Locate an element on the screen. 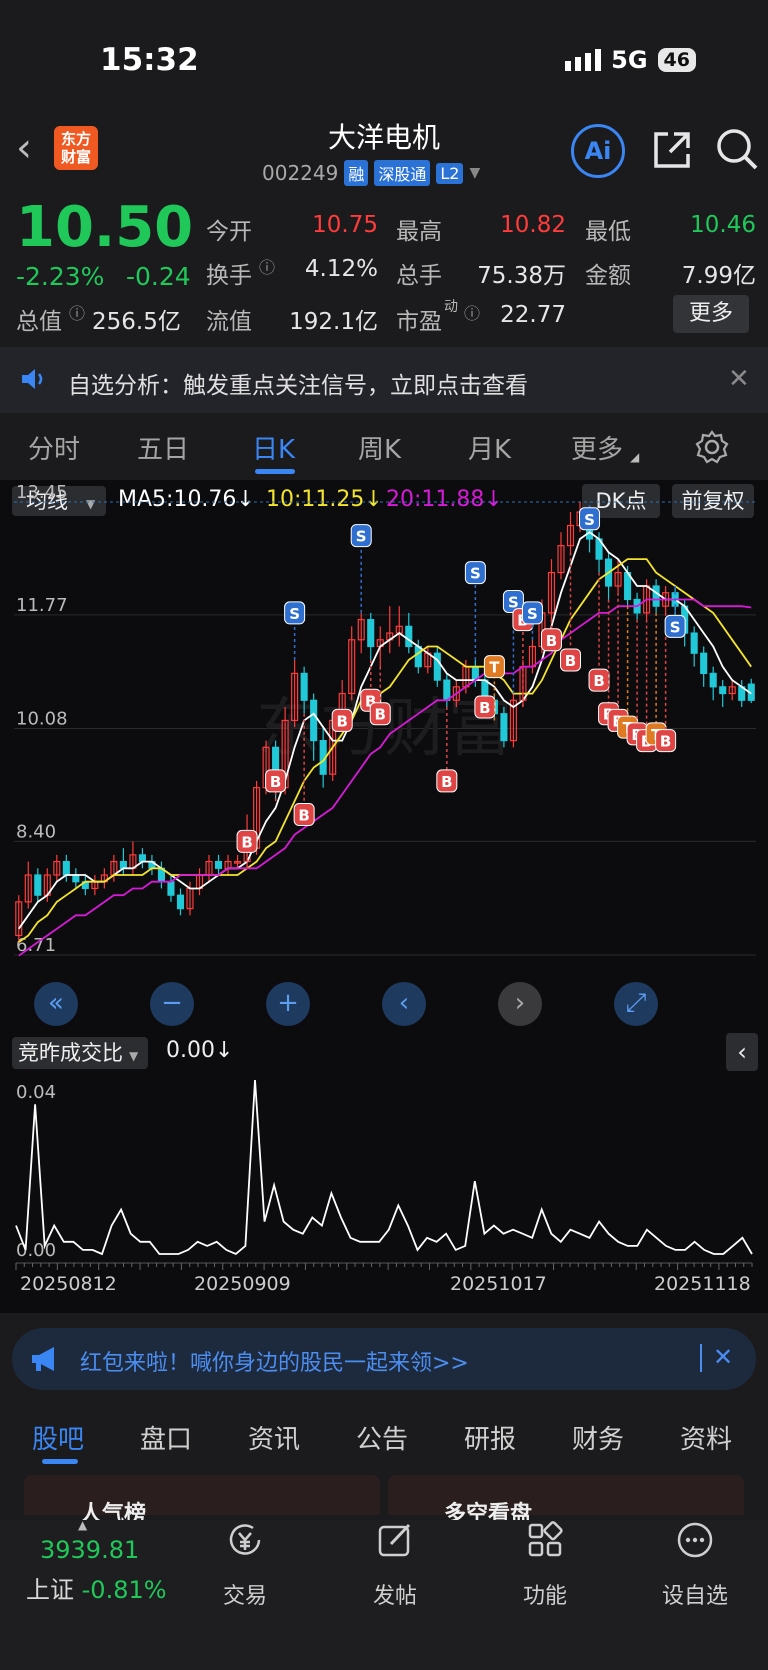 The image size is (768, 1670). tab-intraday: 分时 is located at coordinates (54, 447).